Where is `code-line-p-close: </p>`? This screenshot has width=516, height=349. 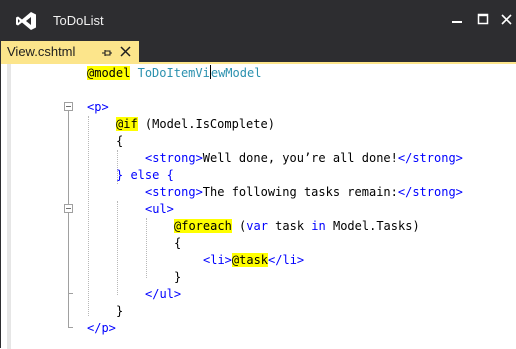 code-line-p-close: </p> is located at coordinates (101, 328).